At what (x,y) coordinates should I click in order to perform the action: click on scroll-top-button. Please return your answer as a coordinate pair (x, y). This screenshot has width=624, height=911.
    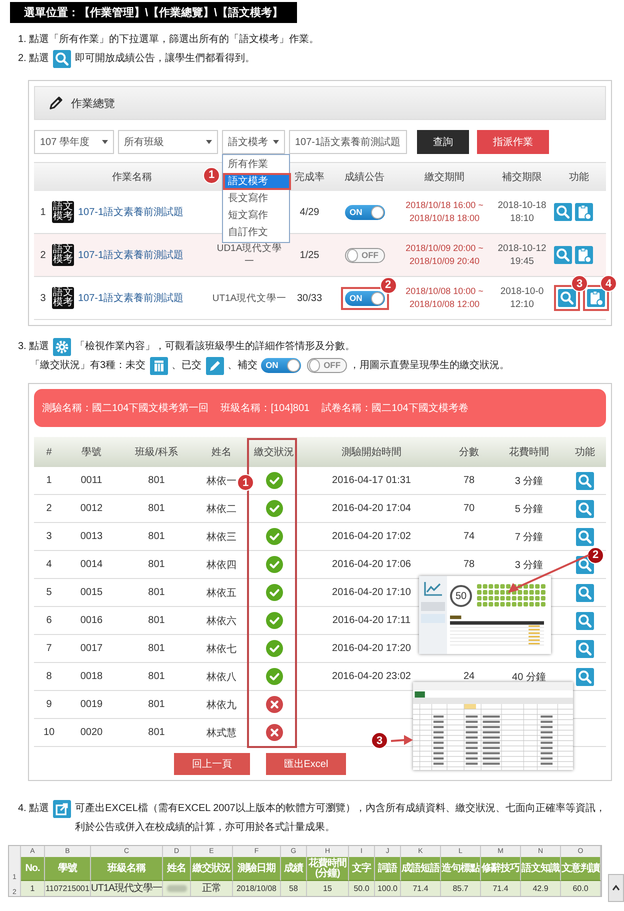
    Looking at the image, I should click on (616, 888).